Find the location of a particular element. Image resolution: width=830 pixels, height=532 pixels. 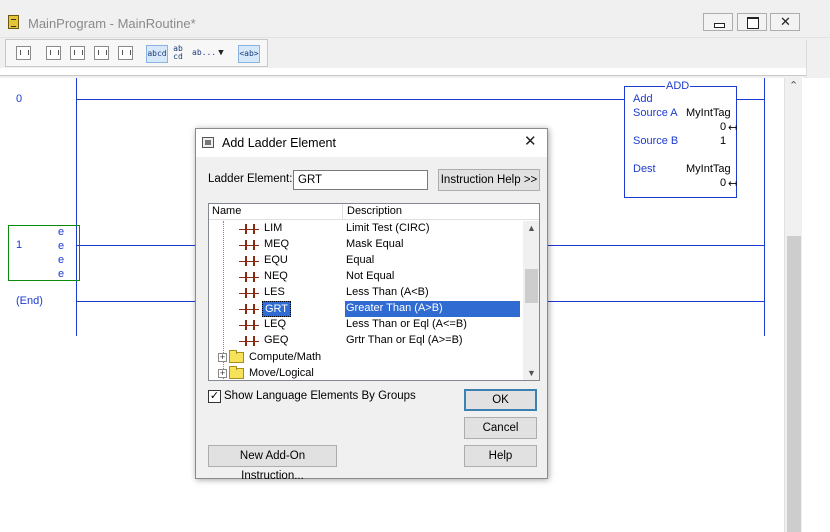

instruction-name: NEQ is located at coordinates (276, 276).